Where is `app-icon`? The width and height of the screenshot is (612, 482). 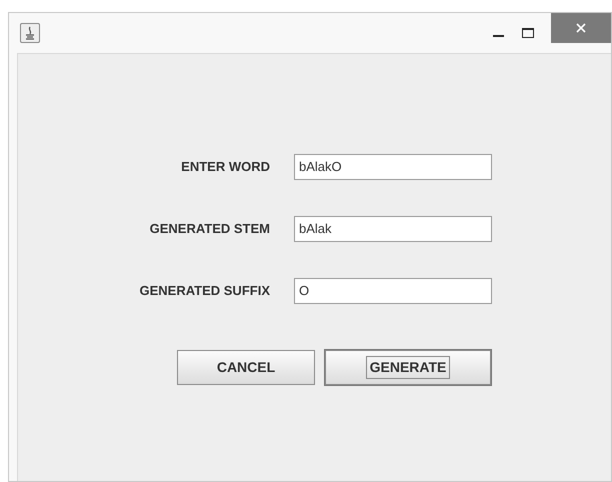
app-icon is located at coordinates (30, 33).